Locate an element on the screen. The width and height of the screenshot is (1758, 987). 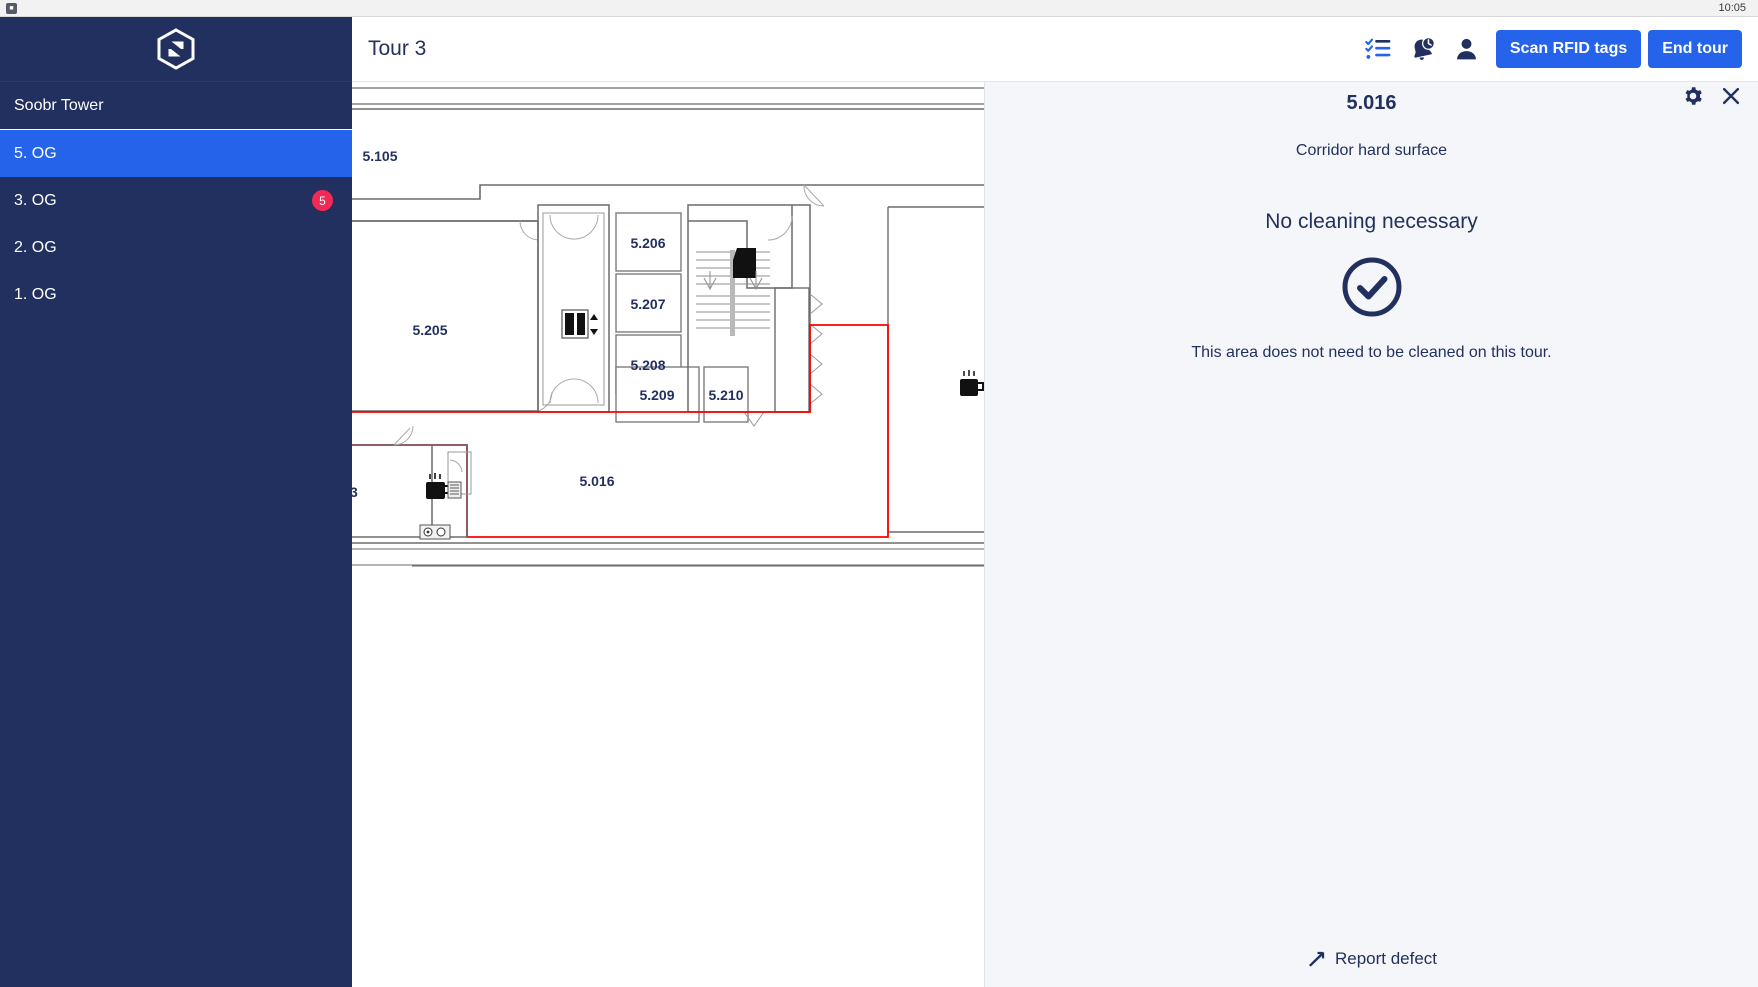
svg-text: 5.205 is located at coordinates (429, 330).